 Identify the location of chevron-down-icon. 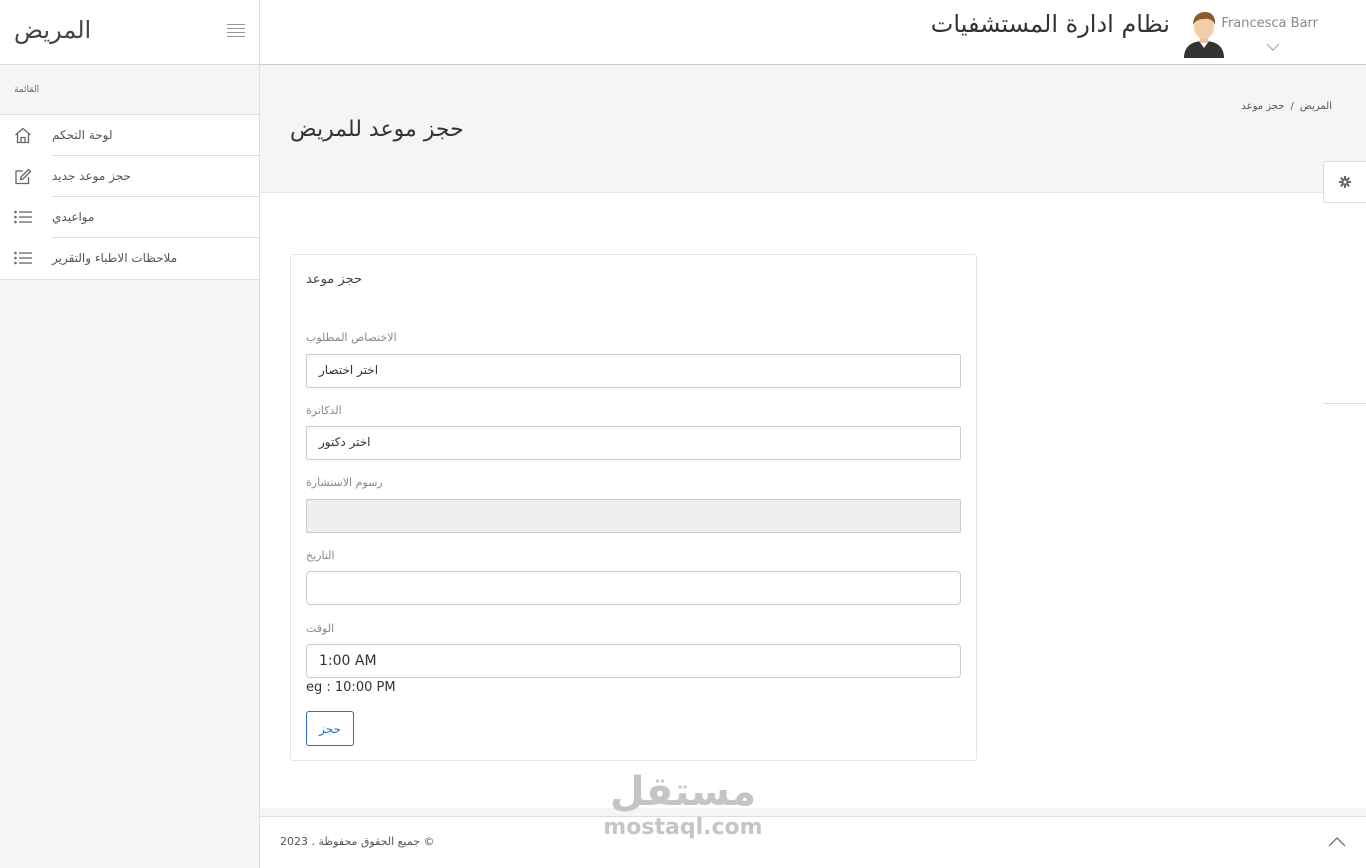
(1273, 43).